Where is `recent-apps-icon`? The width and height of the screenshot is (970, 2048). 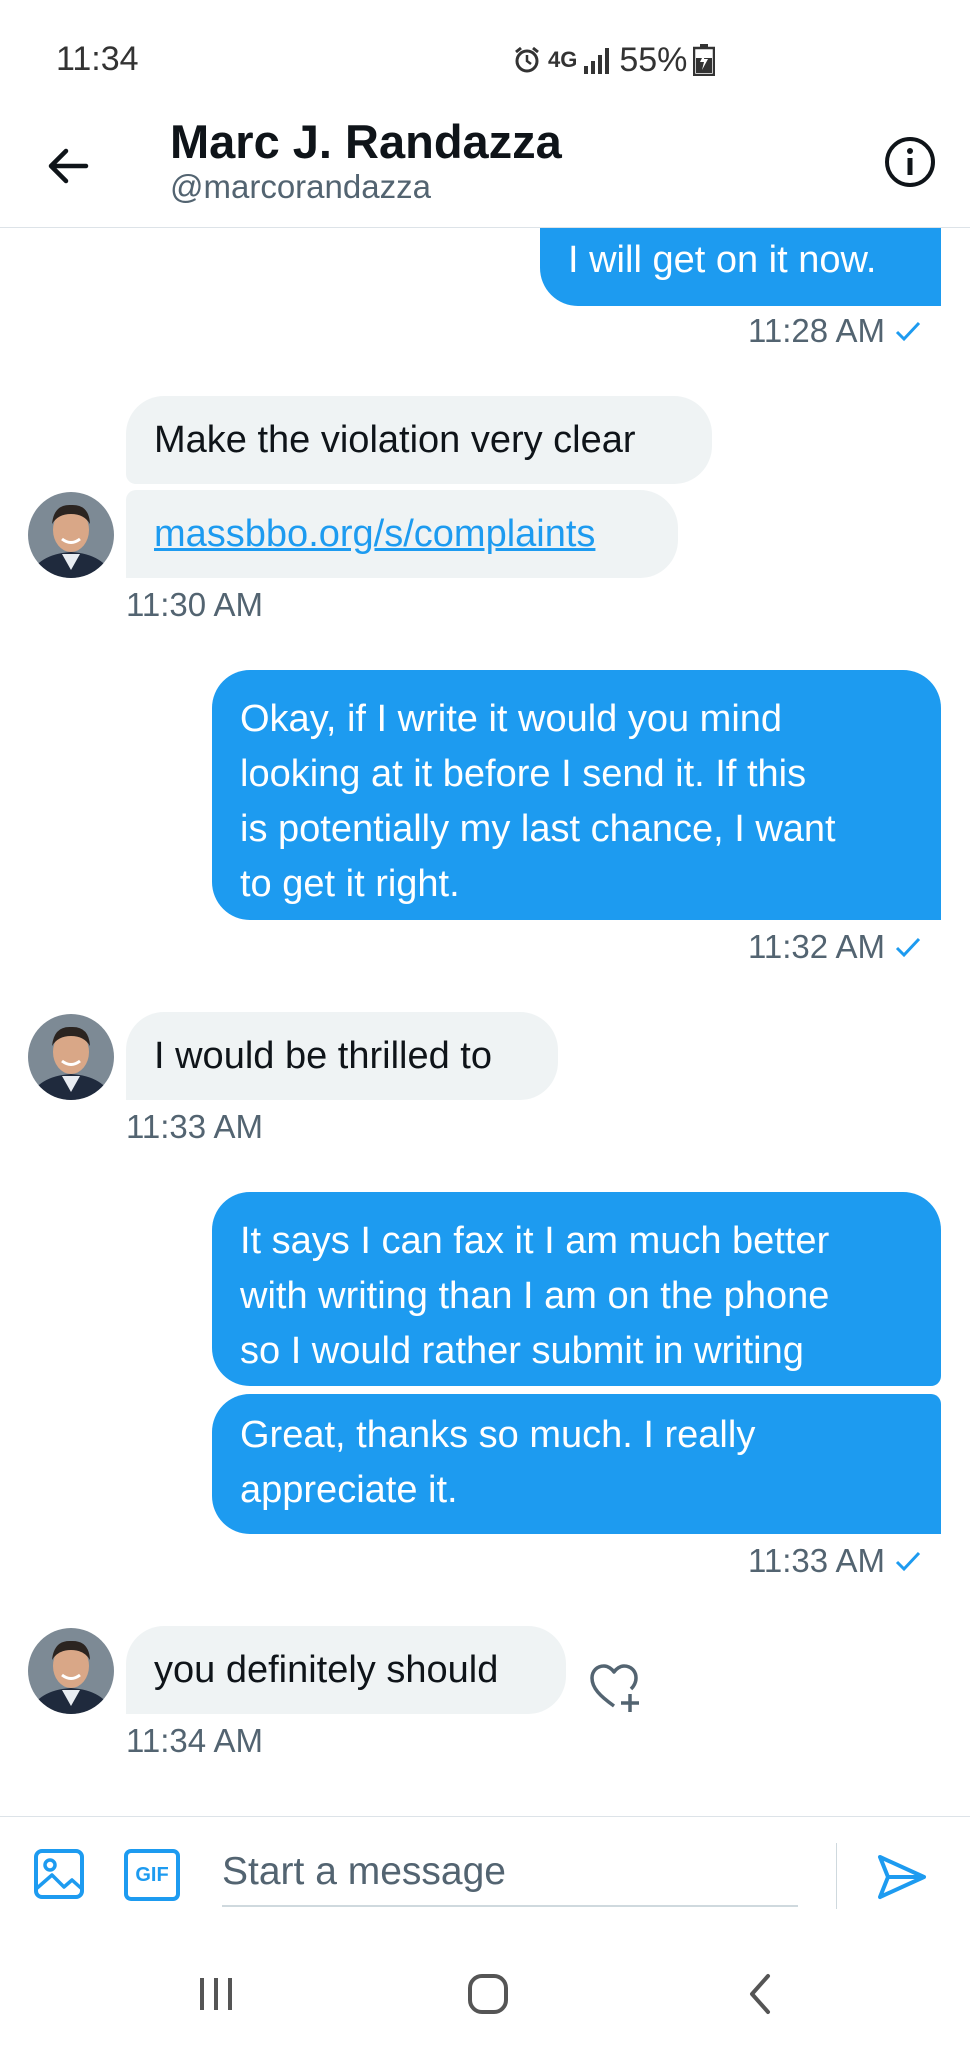 recent-apps-icon is located at coordinates (216, 1994).